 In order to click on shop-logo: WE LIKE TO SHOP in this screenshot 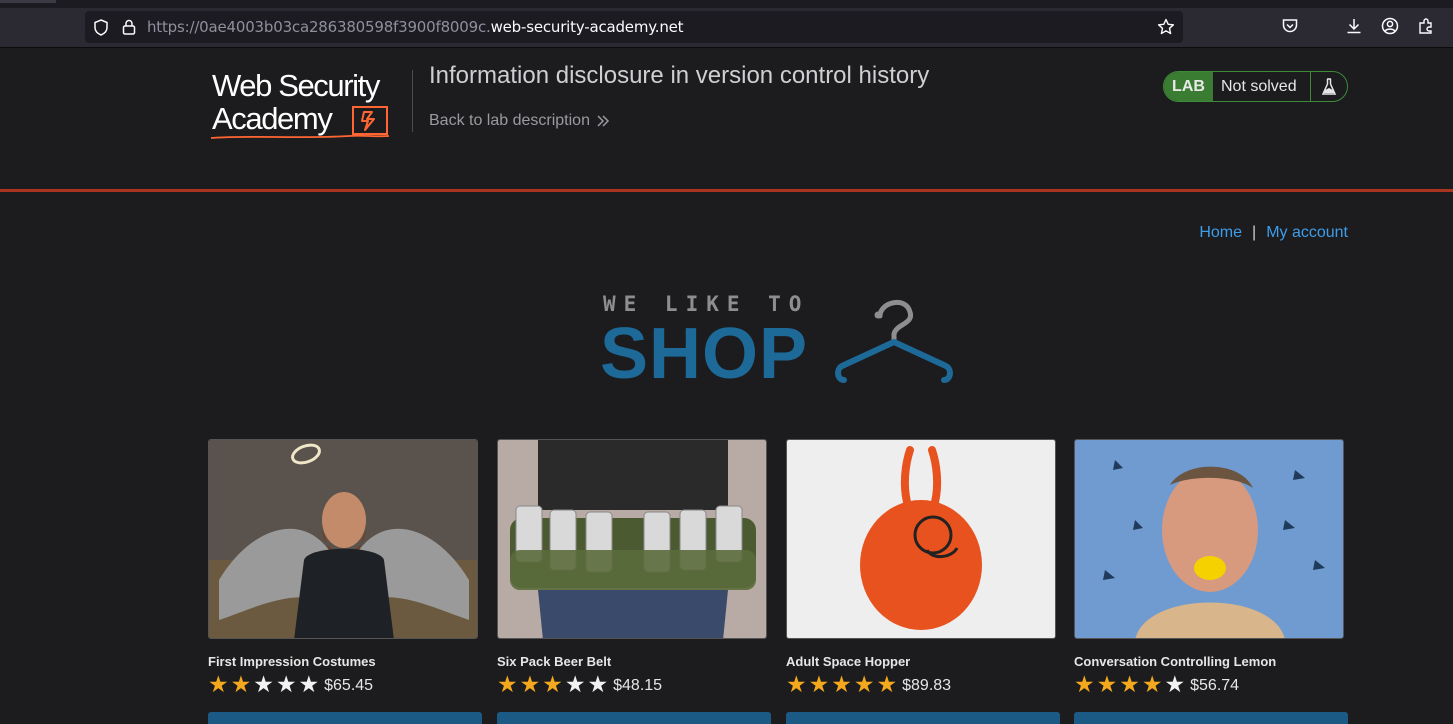, I will do `click(780, 342)`.